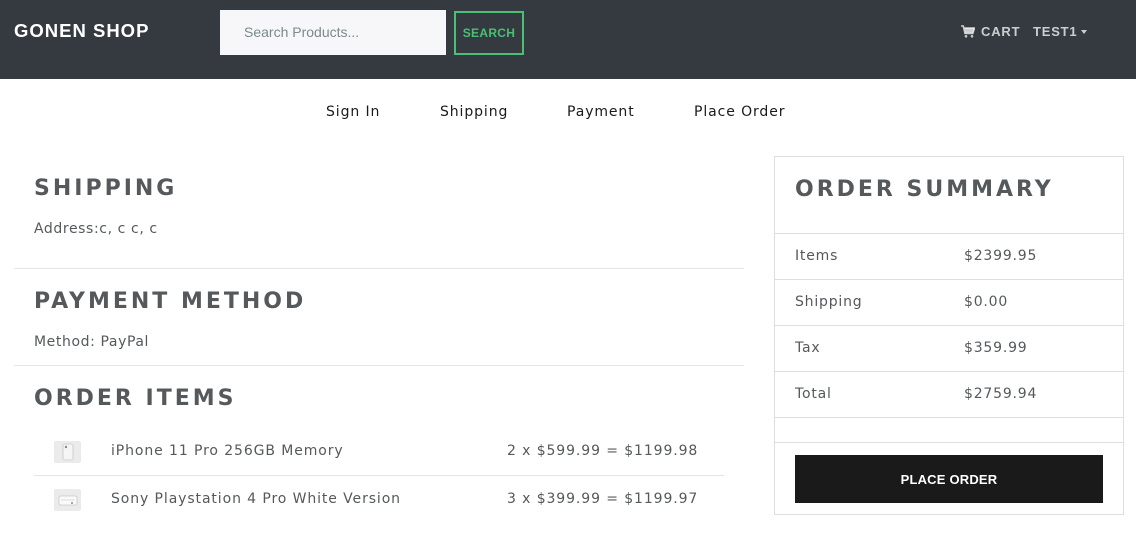 The image size is (1136, 544). What do you see at coordinates (808, 348) in the screenshot?
I see `summary-label: Tax` at bounding box center [808, 348].